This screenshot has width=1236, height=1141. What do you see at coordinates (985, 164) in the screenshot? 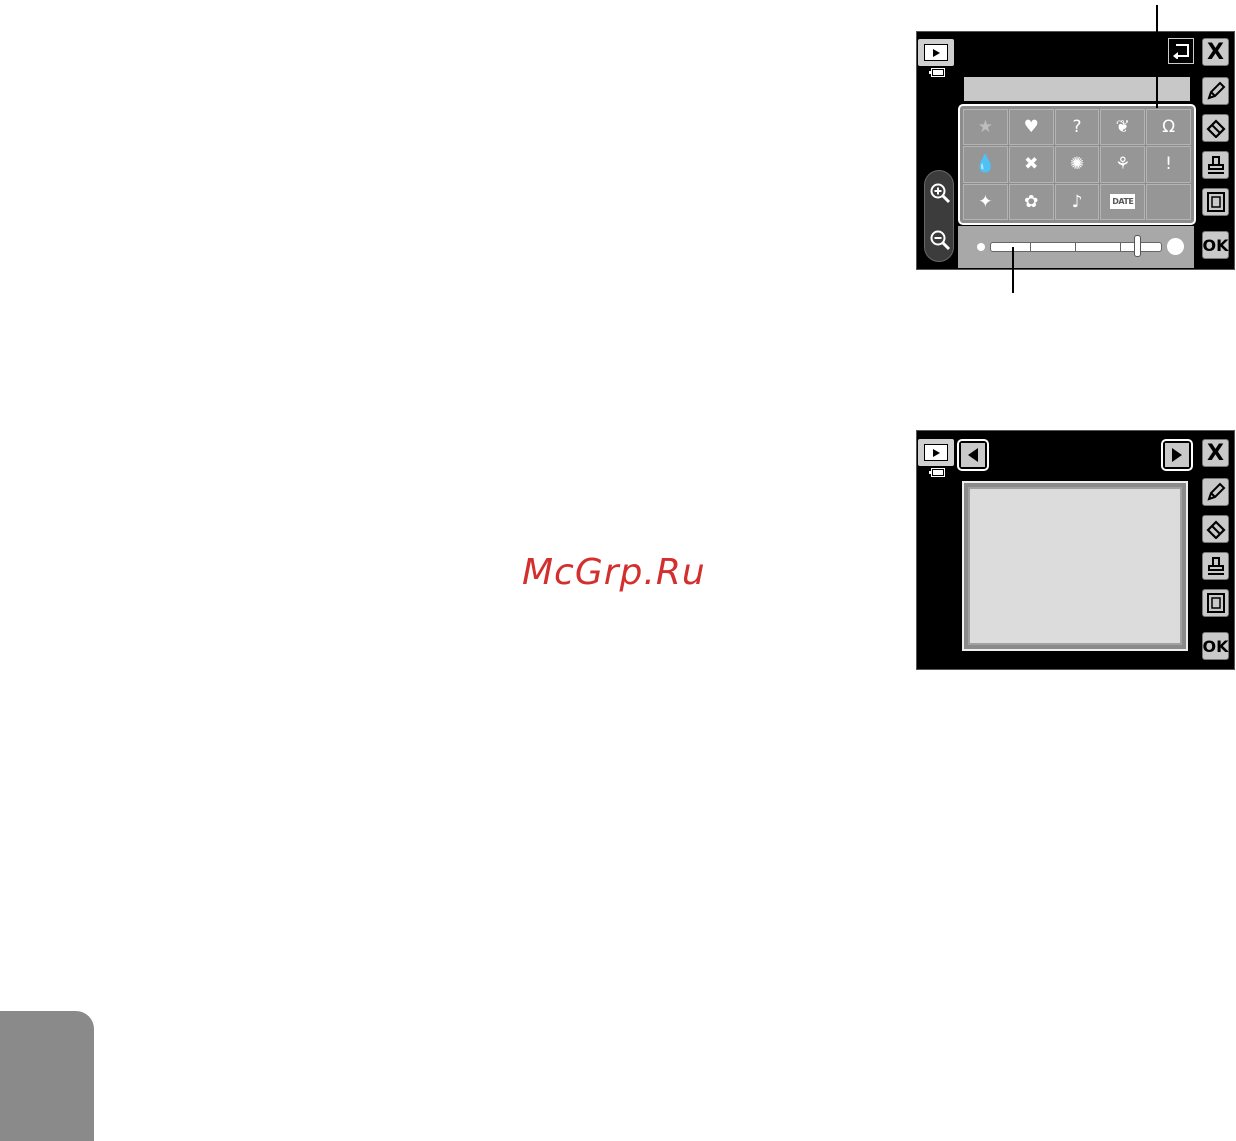
I see `stamp-drop-icon: 💧` at bounding box center [985, 164].